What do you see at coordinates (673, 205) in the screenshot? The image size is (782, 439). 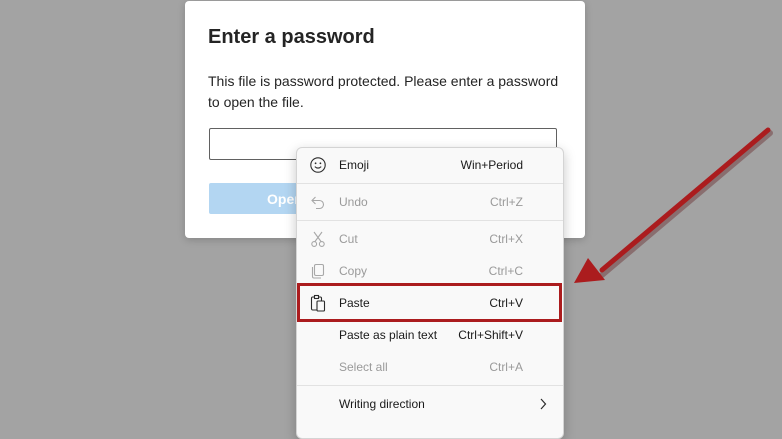 I see `annotation-arrow-icon` at bounding box center [673, 205].